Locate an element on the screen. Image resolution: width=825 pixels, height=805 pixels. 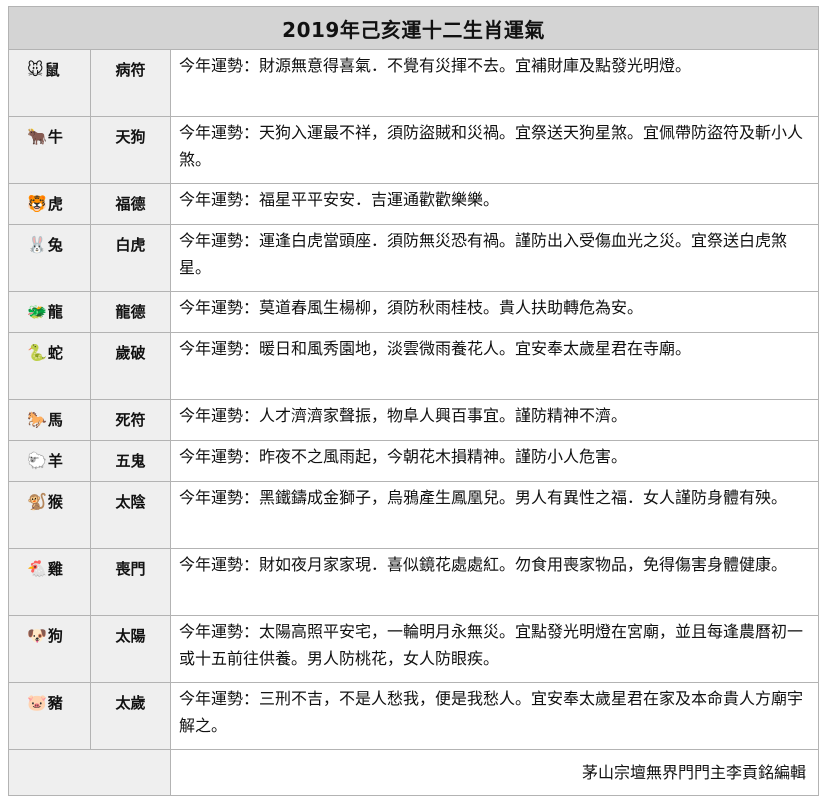
footer-row: 茅山宗壇無界門門主李貢銘編輯 is located at coordinates (414, 772).